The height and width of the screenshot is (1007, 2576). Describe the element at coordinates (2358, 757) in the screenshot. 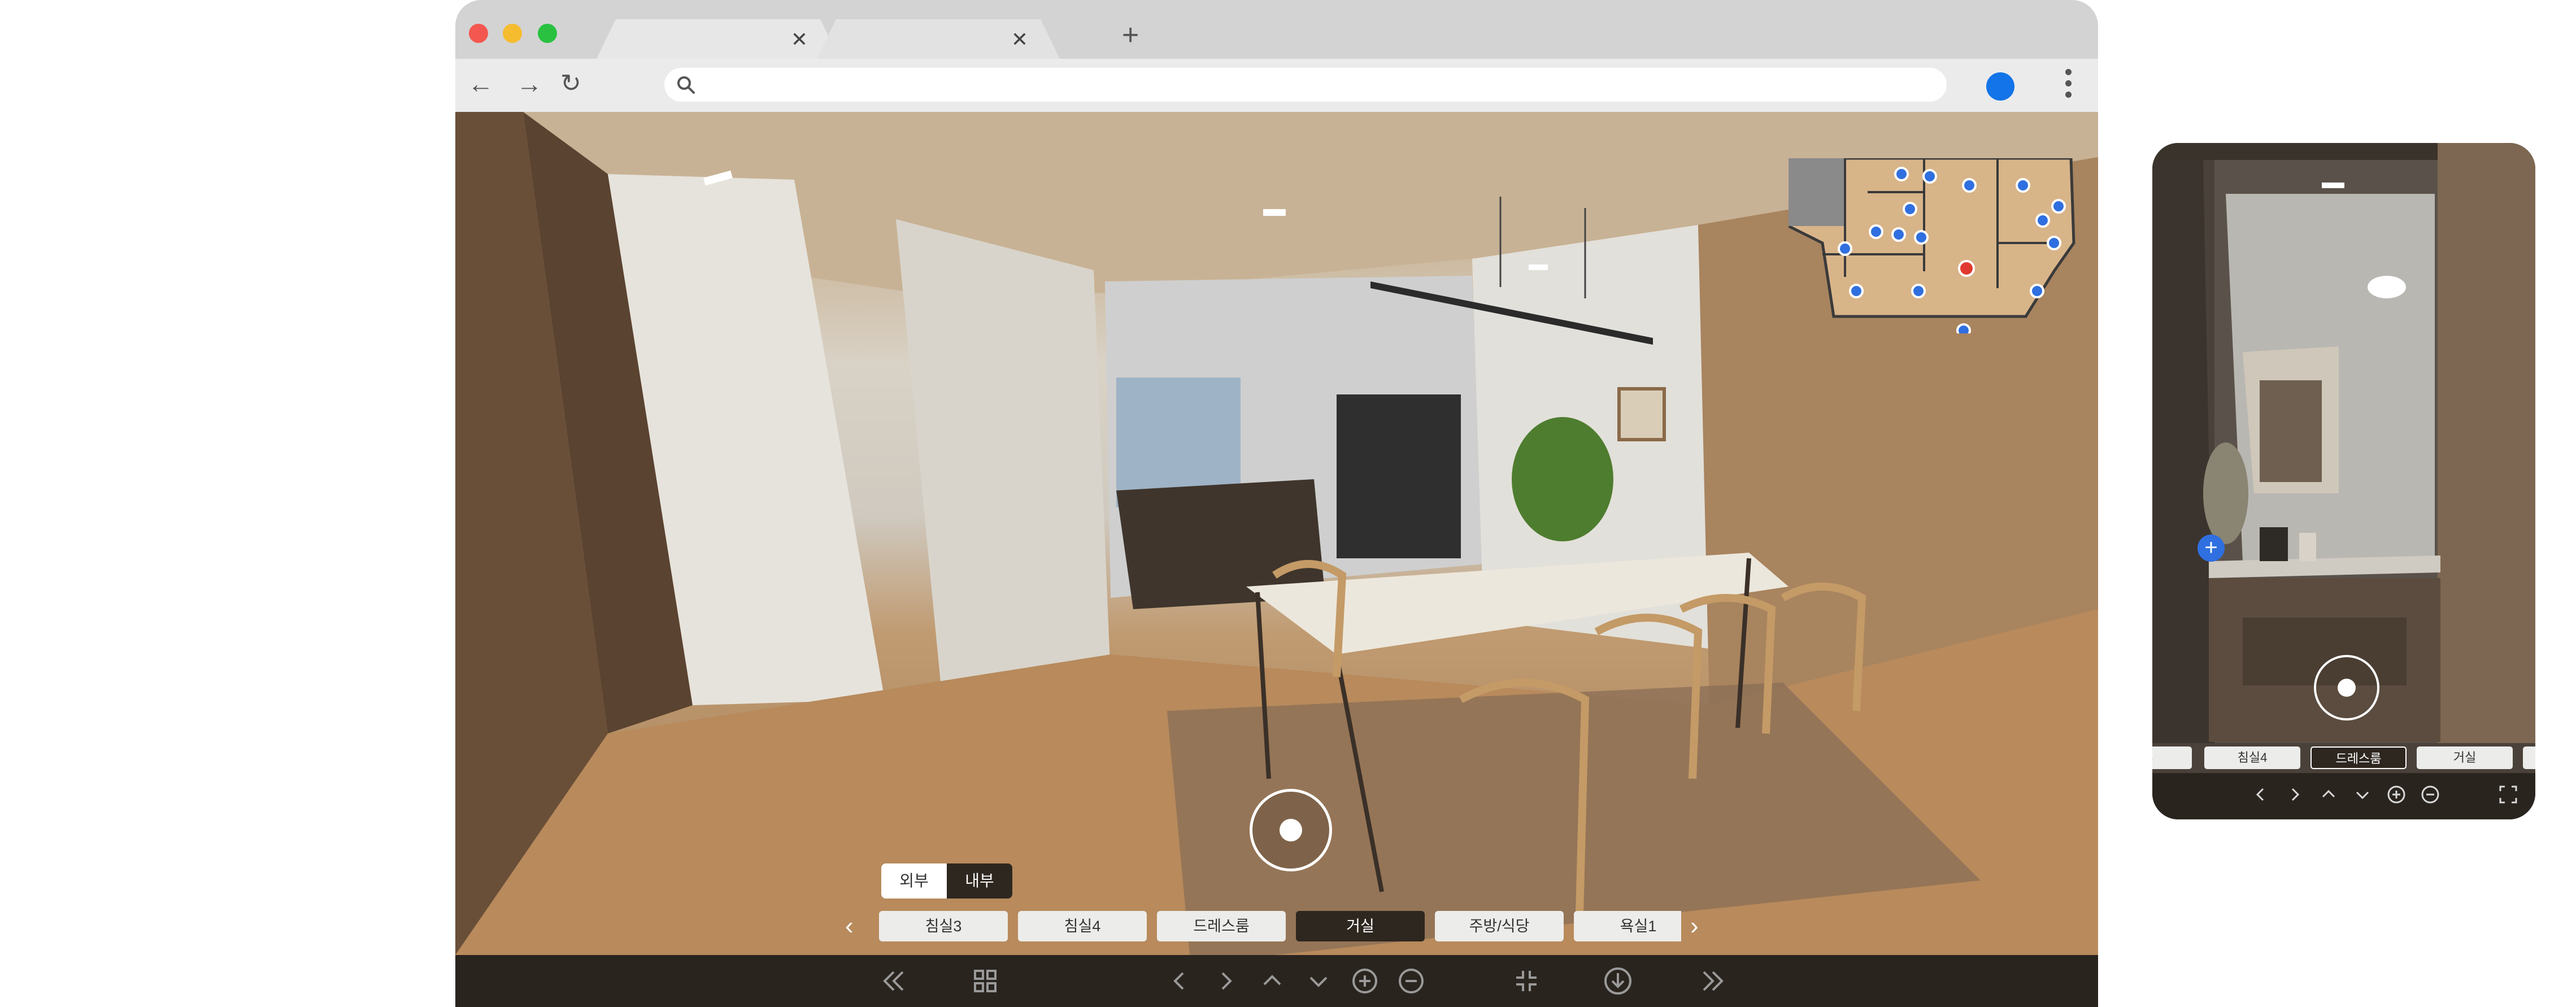

I see `room-tab-active: 드레스룸` at that location.